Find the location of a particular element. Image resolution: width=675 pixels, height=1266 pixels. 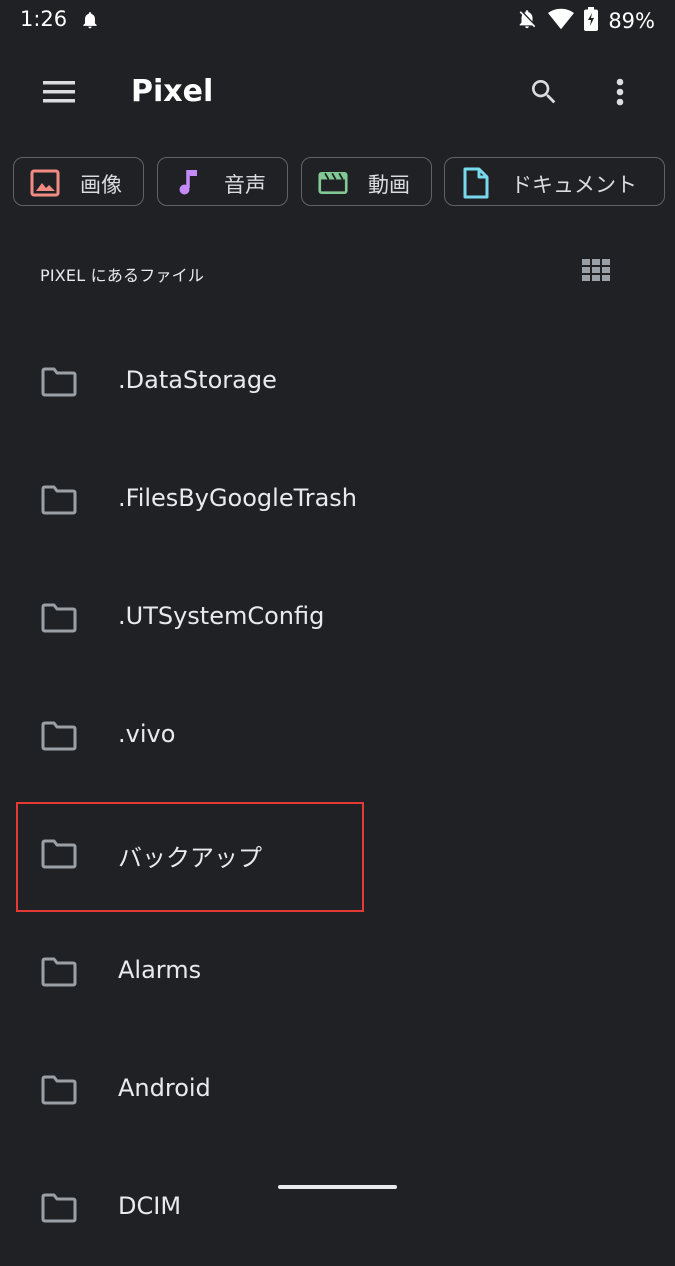

chip-label-images: 画像 is located at coordinates (101, 185).